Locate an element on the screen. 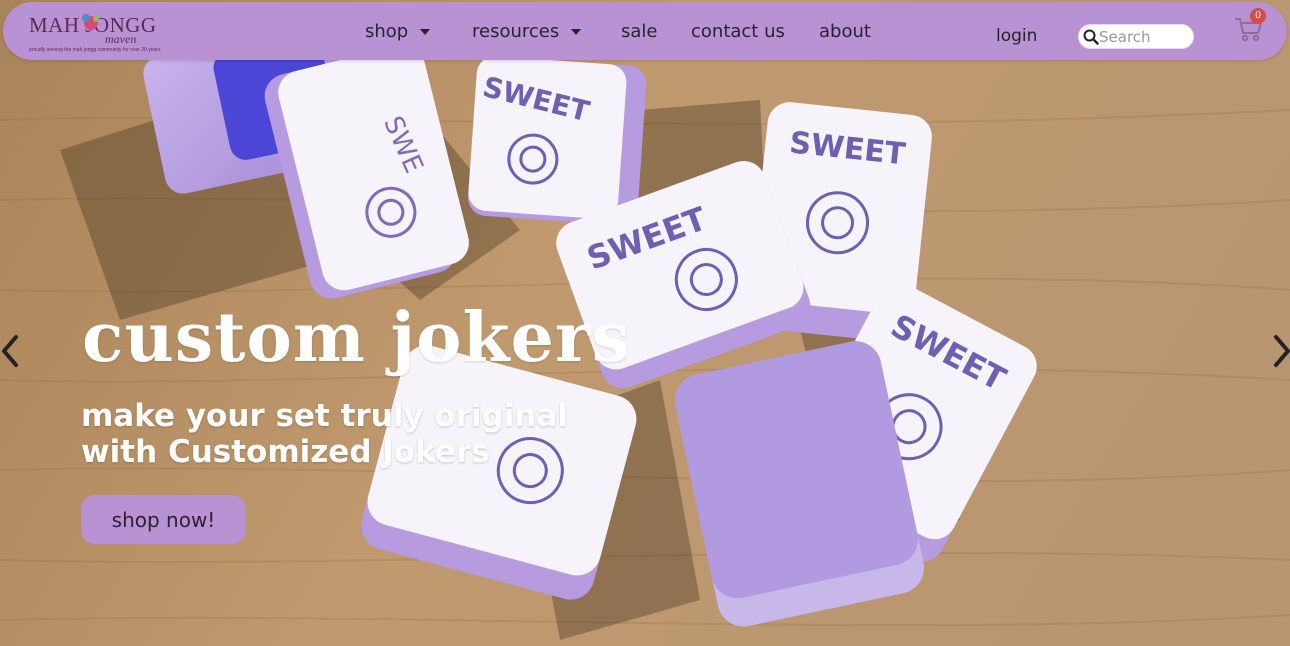 The width and height of the screenshot is (1290, 646). logo-flower-icon is located at coordinates (90, 22).